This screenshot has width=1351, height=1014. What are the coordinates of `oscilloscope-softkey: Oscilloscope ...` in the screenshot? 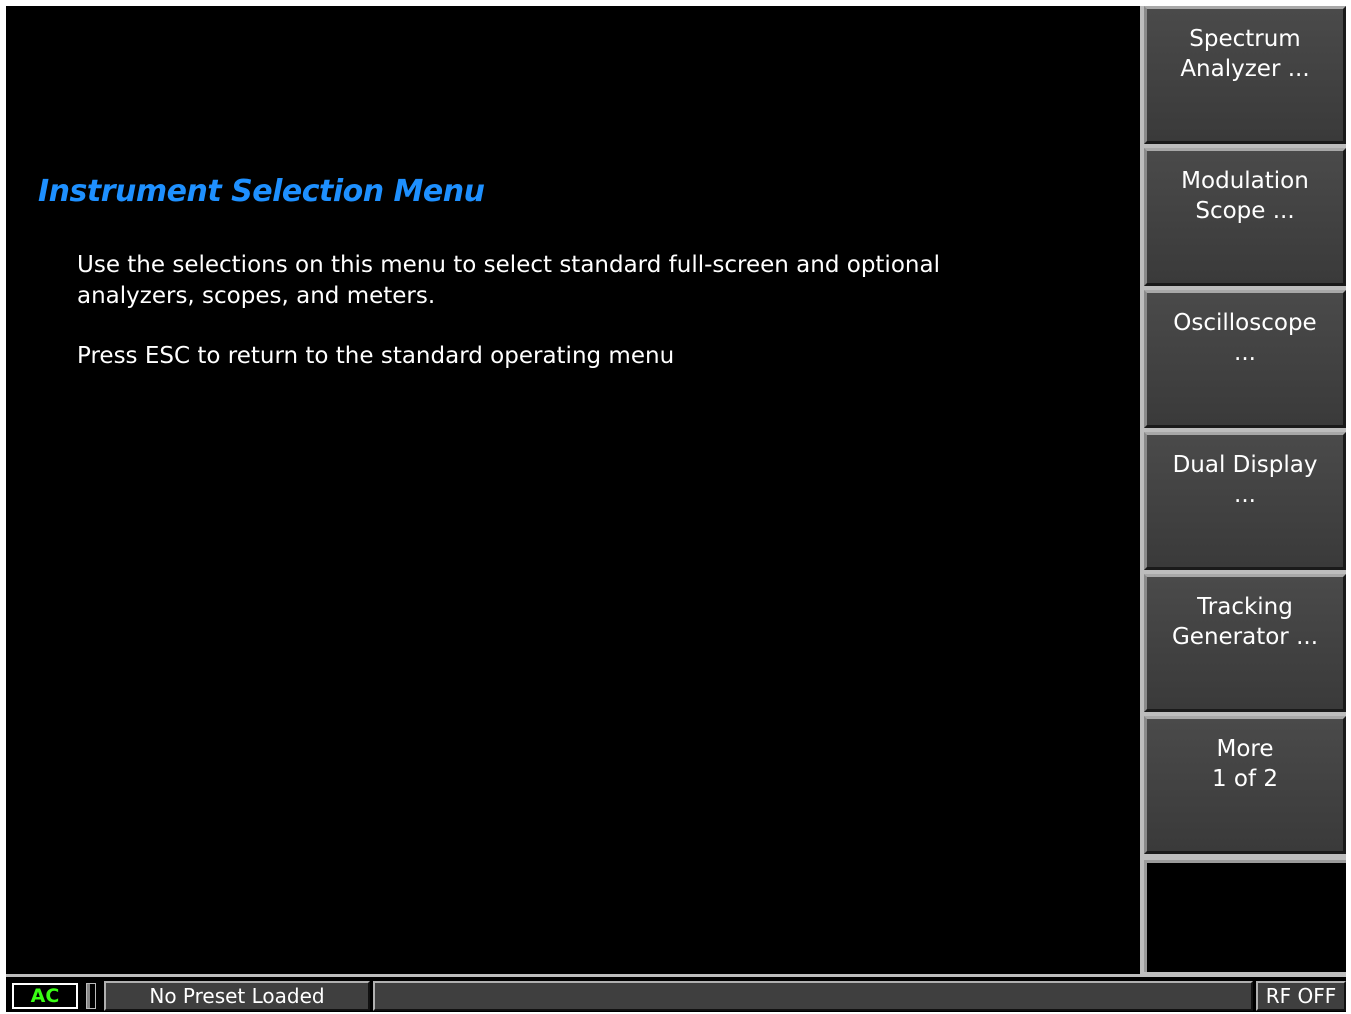 It's located at (1245, 359).